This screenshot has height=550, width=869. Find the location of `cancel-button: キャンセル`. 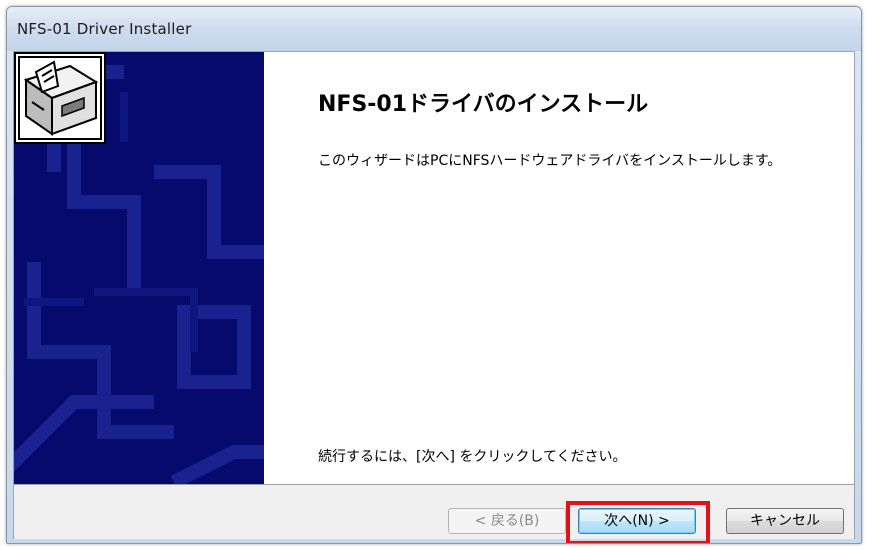

cancel-button: キャンセル is located at coordinates (785, 521).